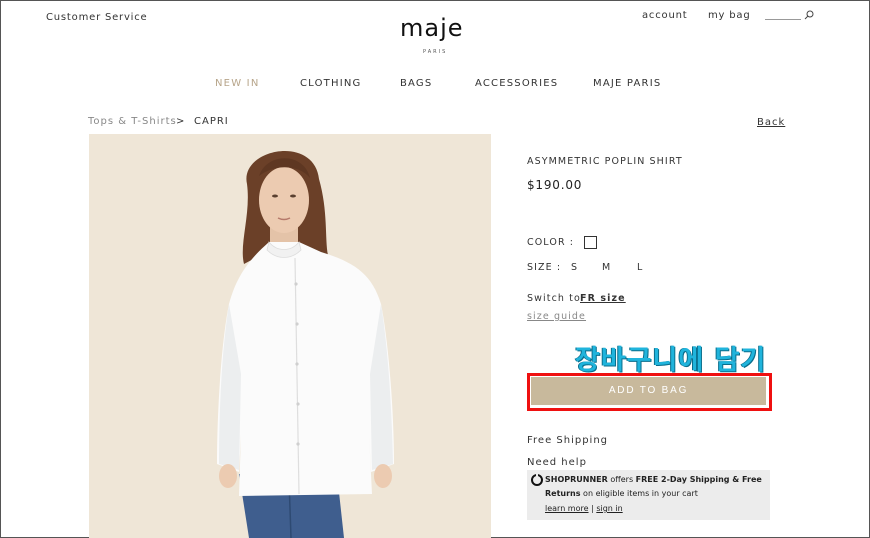 The width and height of the screenshot is (870, 538). I want to click on size-option-l: L, so click(640, 267).